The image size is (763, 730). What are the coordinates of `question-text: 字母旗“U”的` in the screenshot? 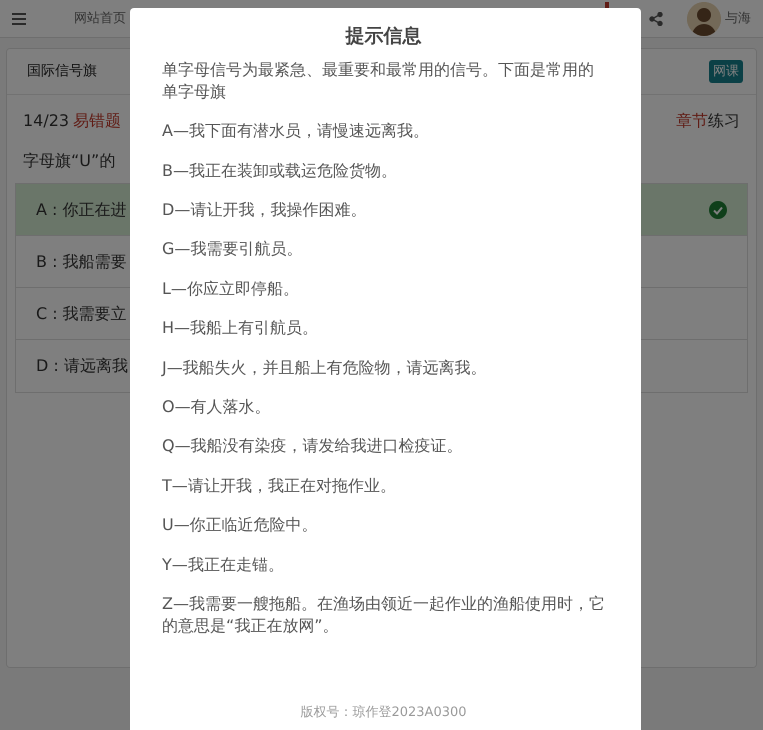 It's located at (69, 160).